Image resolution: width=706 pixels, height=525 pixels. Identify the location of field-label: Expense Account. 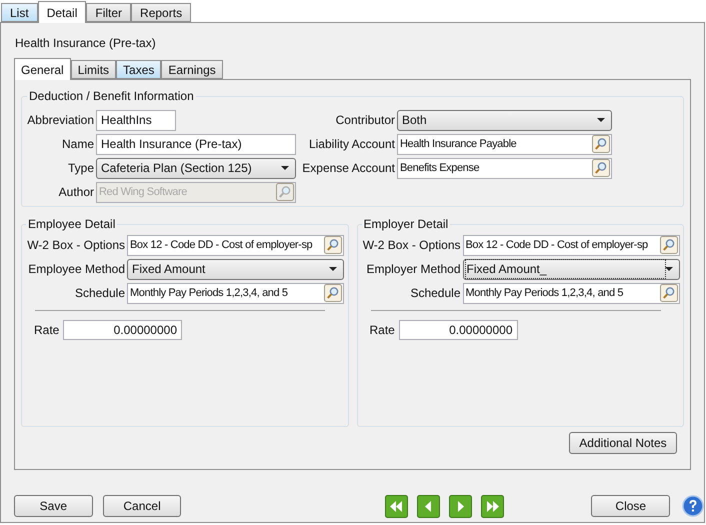
(348, 168).